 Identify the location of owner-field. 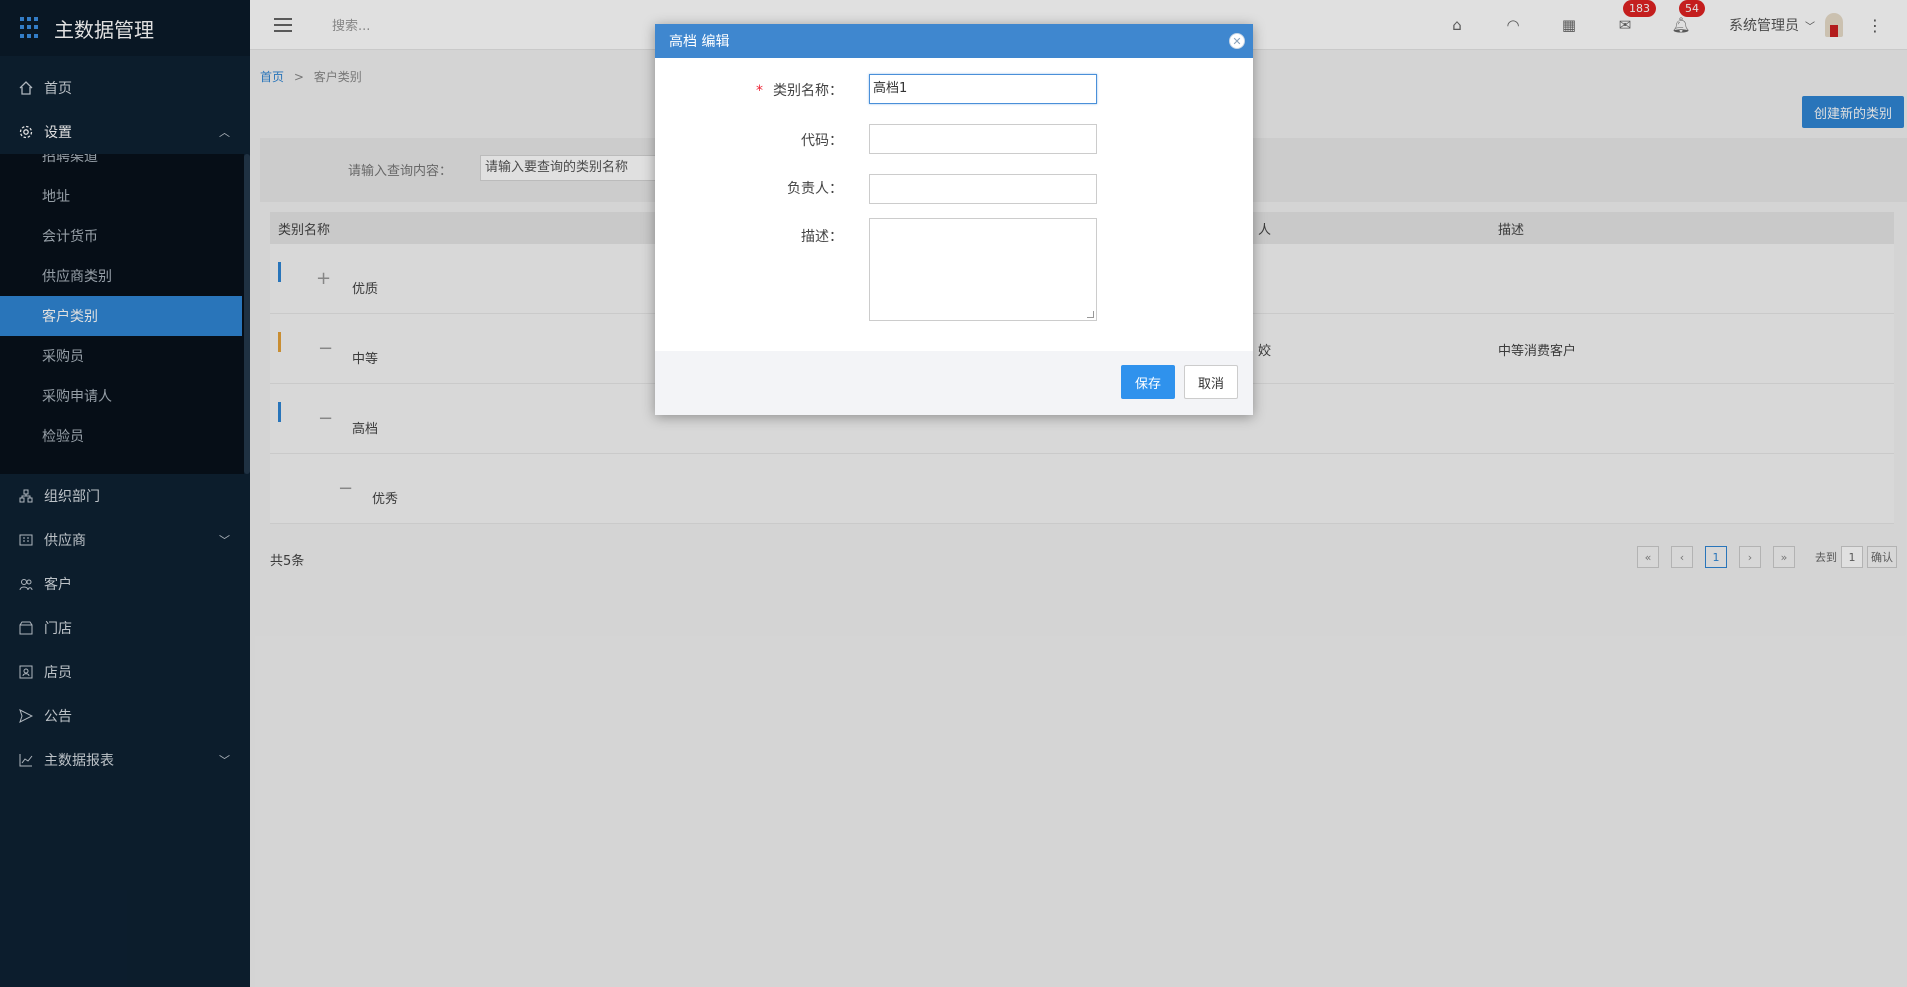
(983, 189).